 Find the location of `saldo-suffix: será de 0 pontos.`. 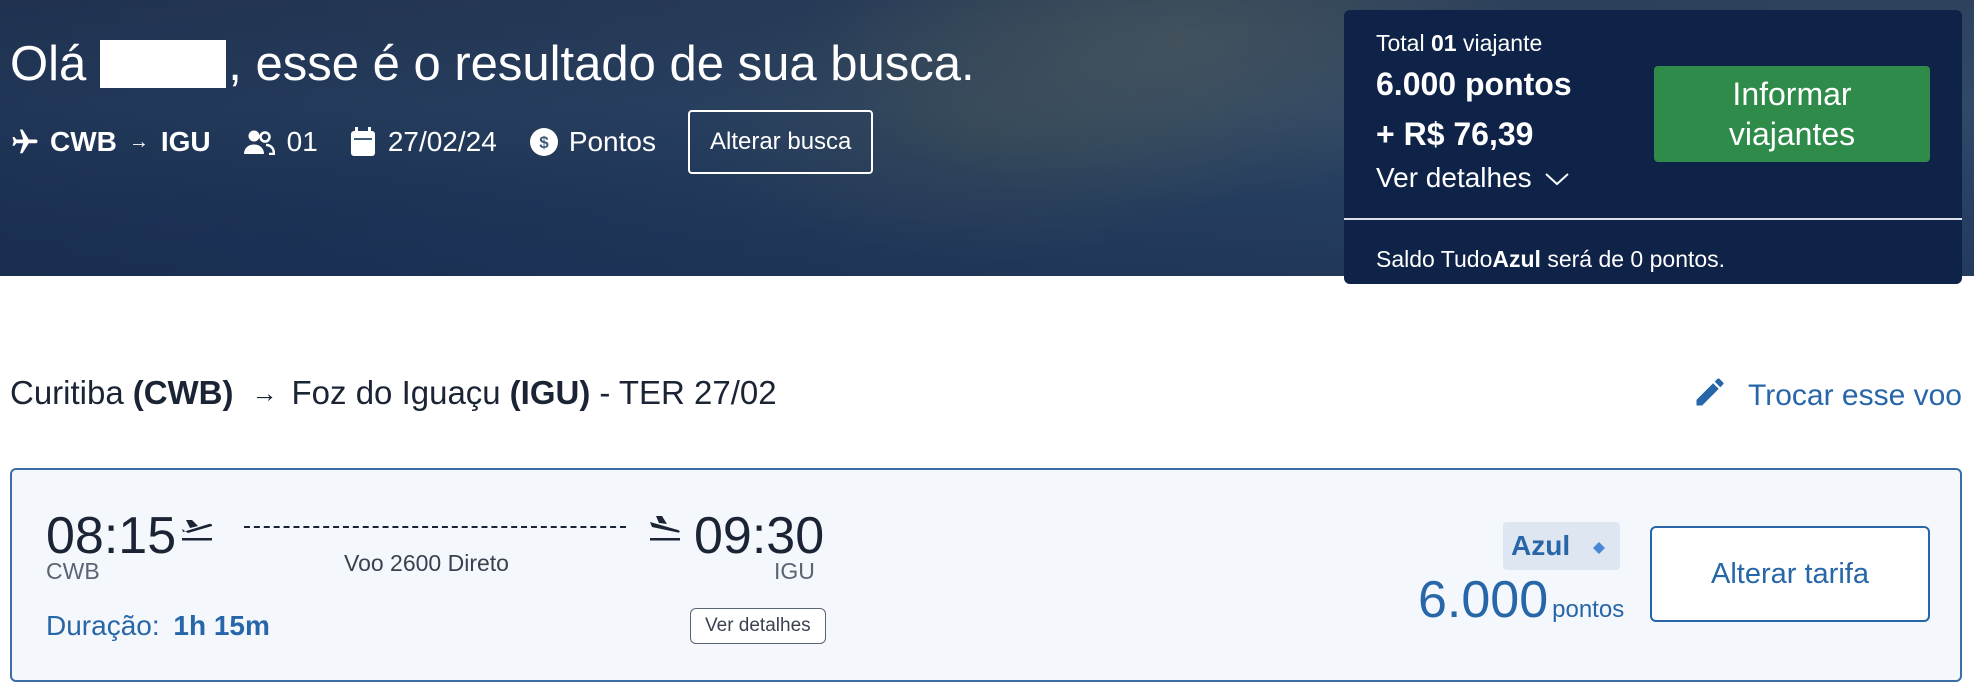

saldo-suffix: será de 0 pontos. is located at coordinates (1633, 259).